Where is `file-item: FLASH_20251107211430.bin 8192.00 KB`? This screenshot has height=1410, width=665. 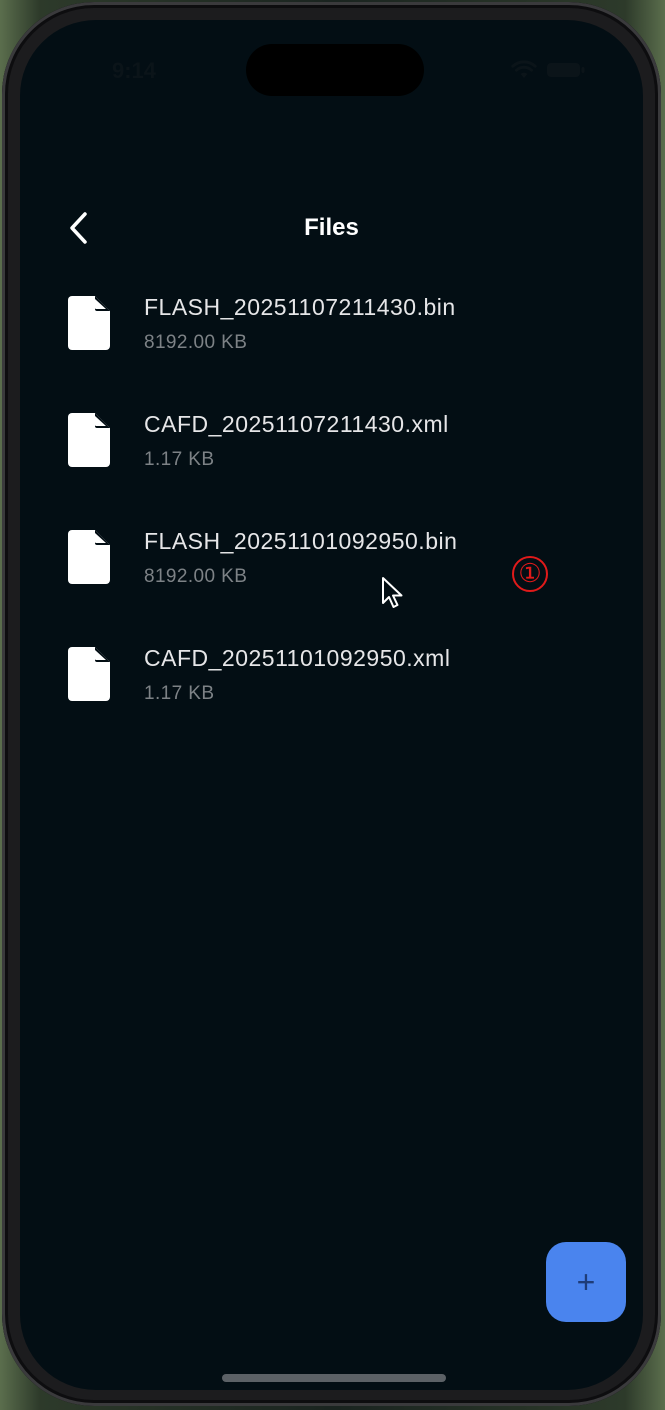 file-item: FLASH_20251107211430.bin 8192.00 KB is located at coordinates (331, 346).